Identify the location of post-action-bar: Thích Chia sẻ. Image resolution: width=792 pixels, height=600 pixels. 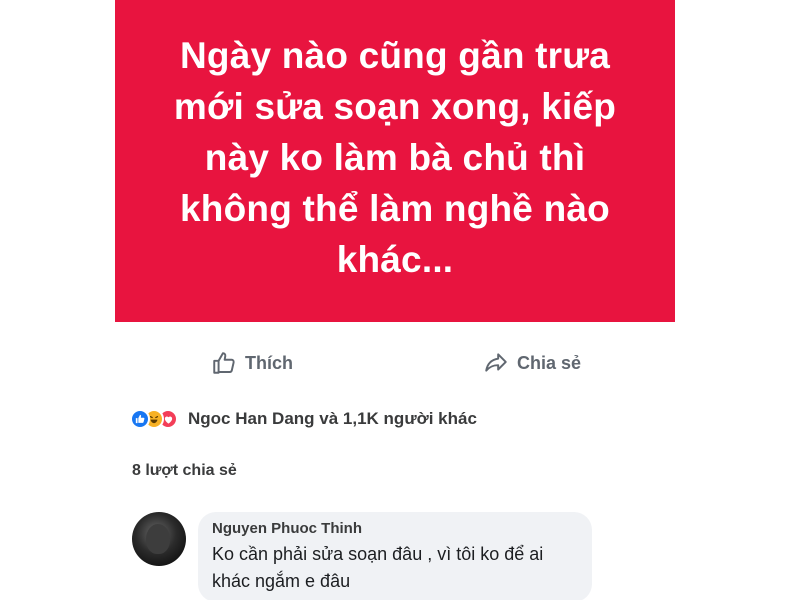
(395, 363).